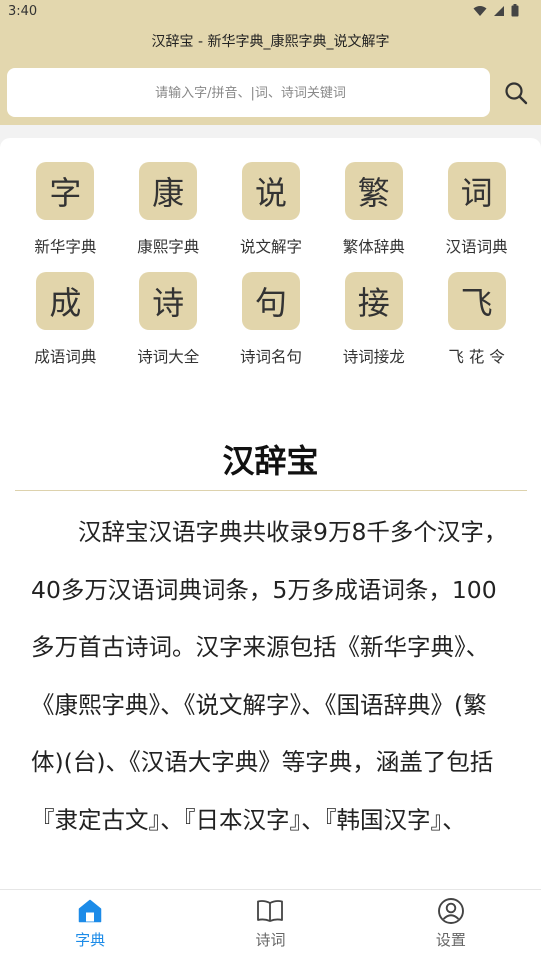  Describe the element at coordinates (65, 357) in the screenshot. I see `grid-item-label: 成语词典` at that location.